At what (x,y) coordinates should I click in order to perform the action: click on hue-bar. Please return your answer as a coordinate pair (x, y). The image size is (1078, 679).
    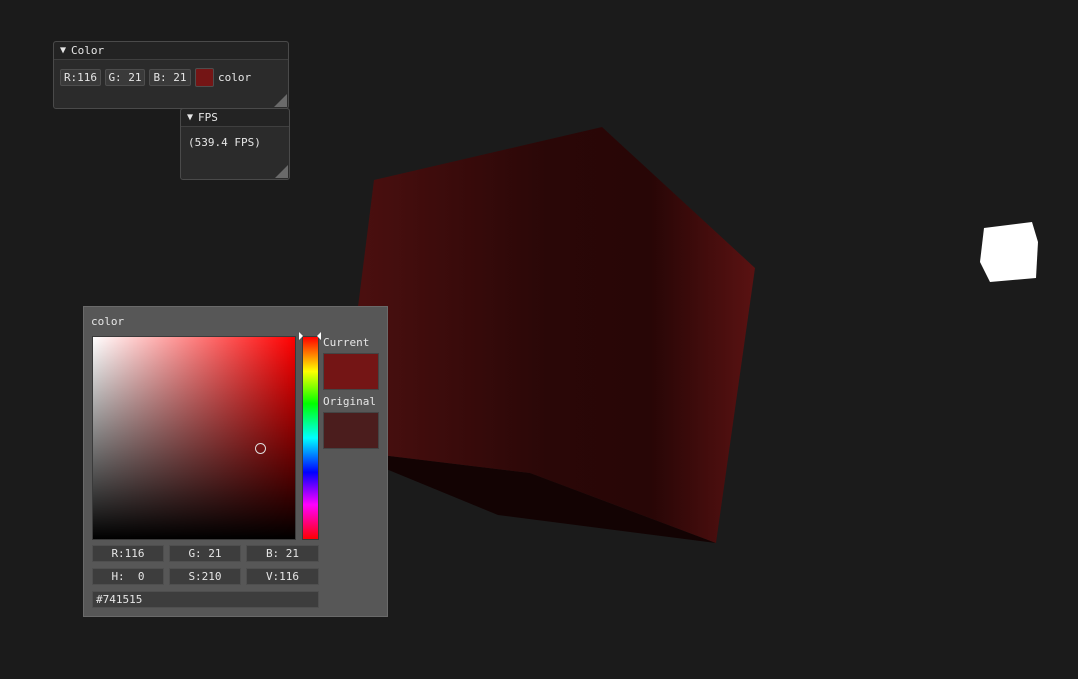
    Looking at the image, I should click on (310, 438).